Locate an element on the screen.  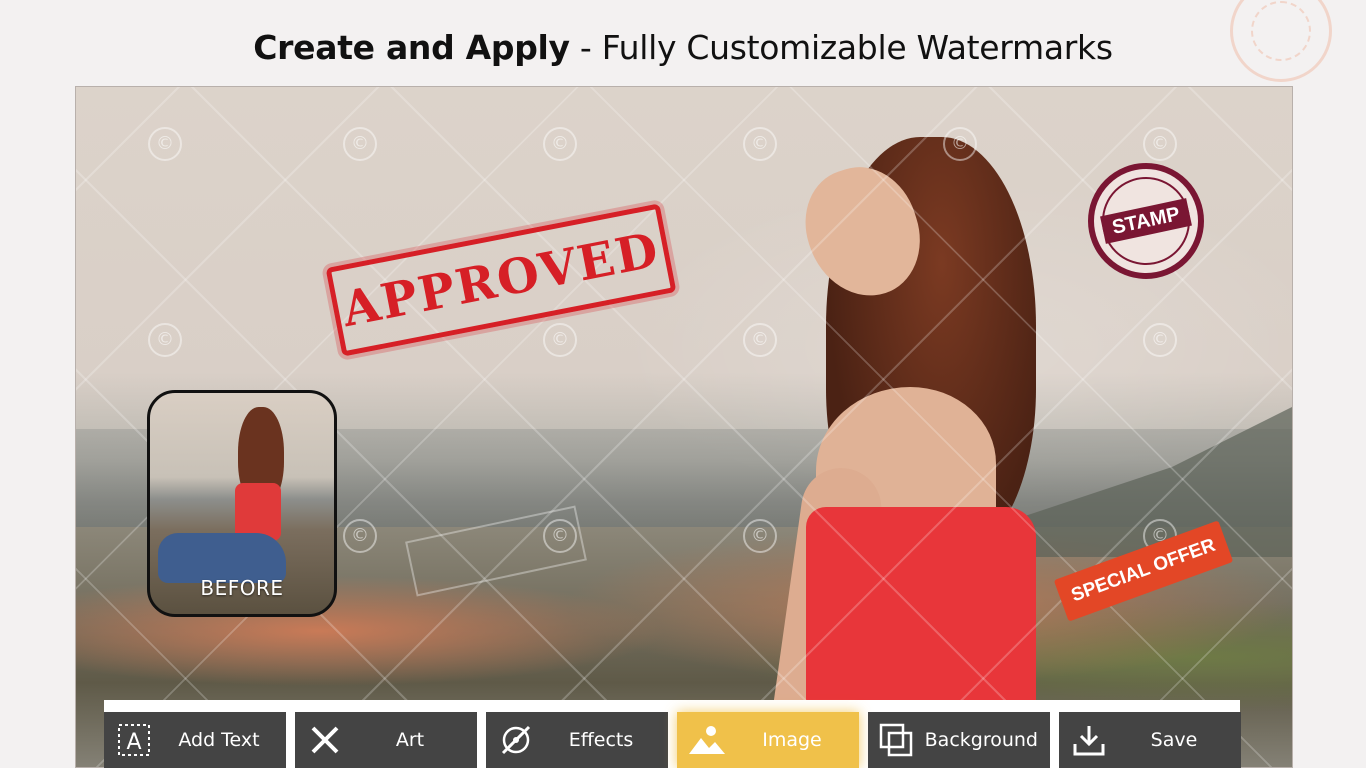
effects-button: Effects is located at coordinates (577, 740).